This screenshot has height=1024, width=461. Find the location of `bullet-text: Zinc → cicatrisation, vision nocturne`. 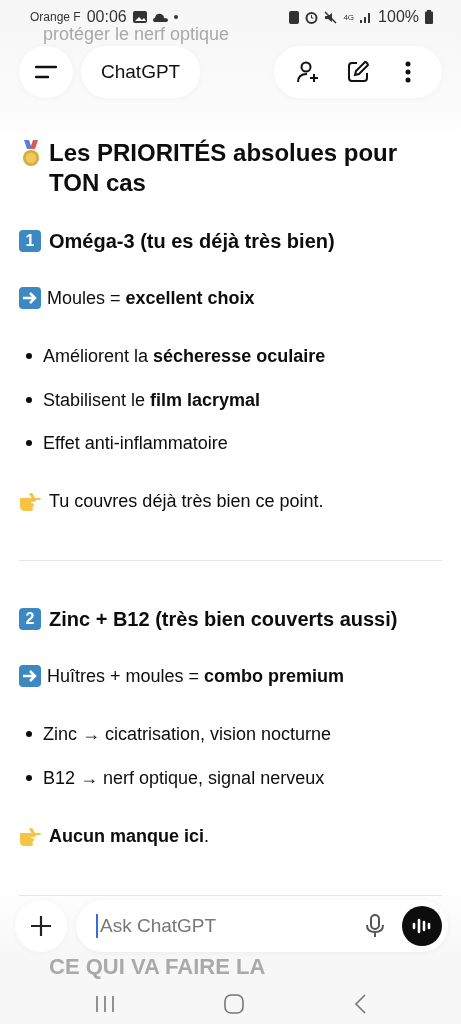

bullet-text: Zinc → cicatrisation, vision nocturne is located at coordinates (187, 734).